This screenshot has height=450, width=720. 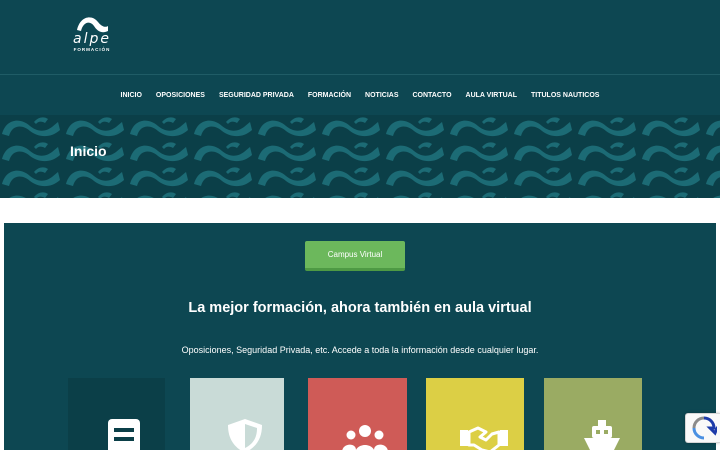 What do you see at coordinates (381, 95) in the screenshot?
I see `nav-noticias: NOTICIAS` at bounding box center [381, 95].